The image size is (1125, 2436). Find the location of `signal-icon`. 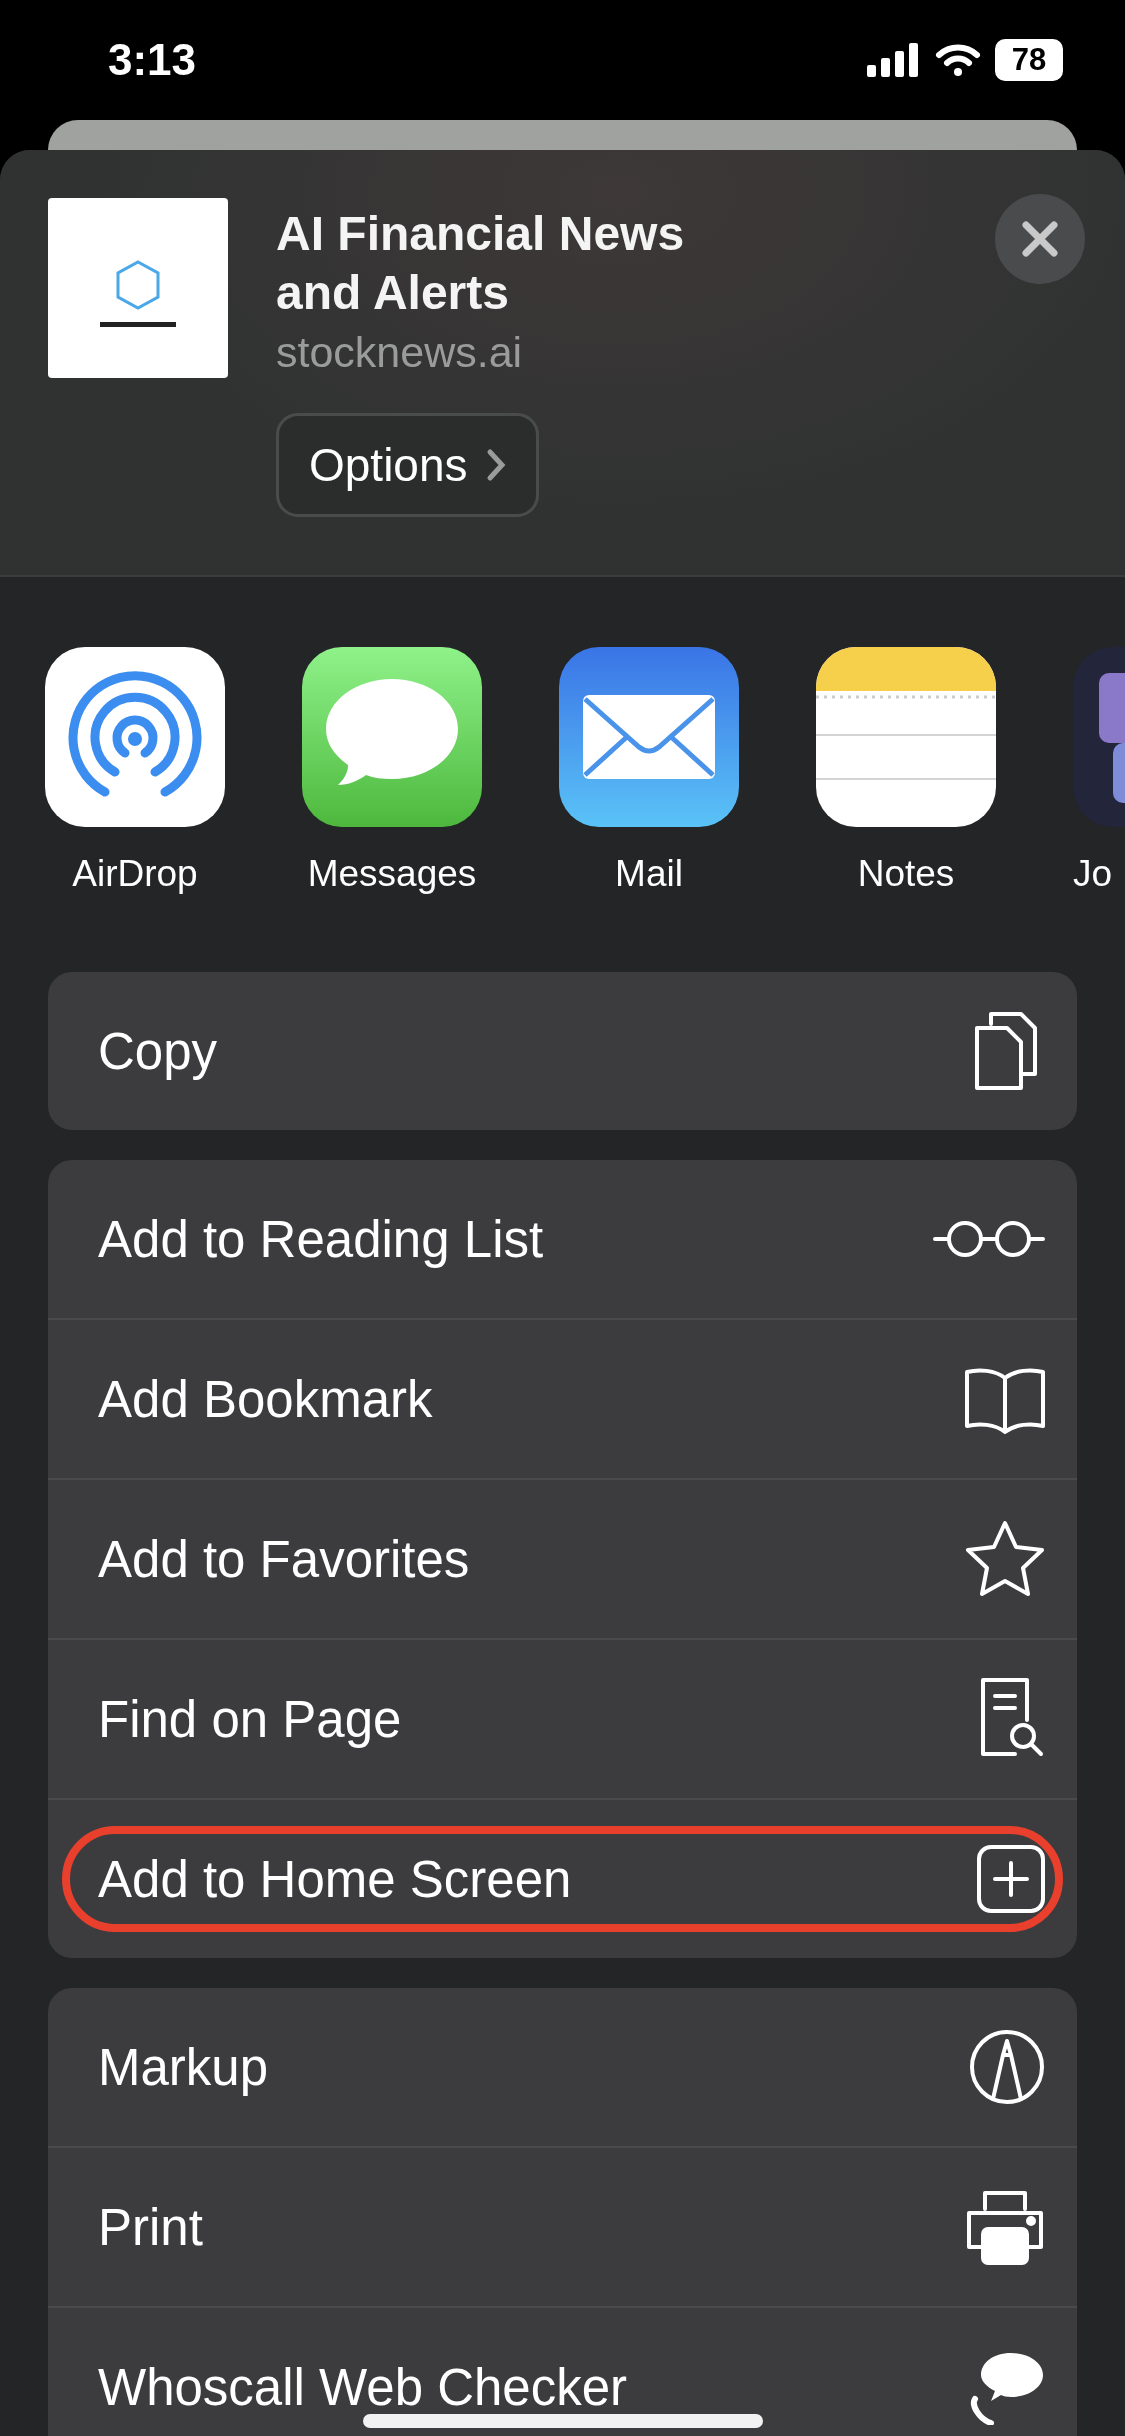

signal-icon is located at coordinates (894, 60).